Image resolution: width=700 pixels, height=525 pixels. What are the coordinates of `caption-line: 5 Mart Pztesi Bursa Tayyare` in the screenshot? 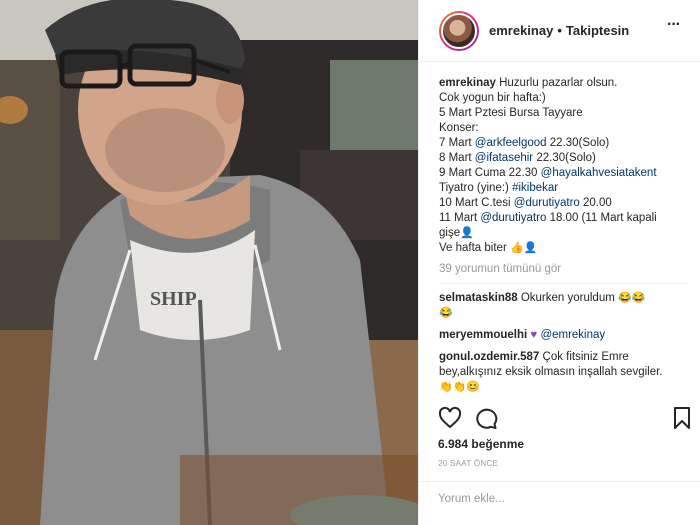 It's located at (511, 113).